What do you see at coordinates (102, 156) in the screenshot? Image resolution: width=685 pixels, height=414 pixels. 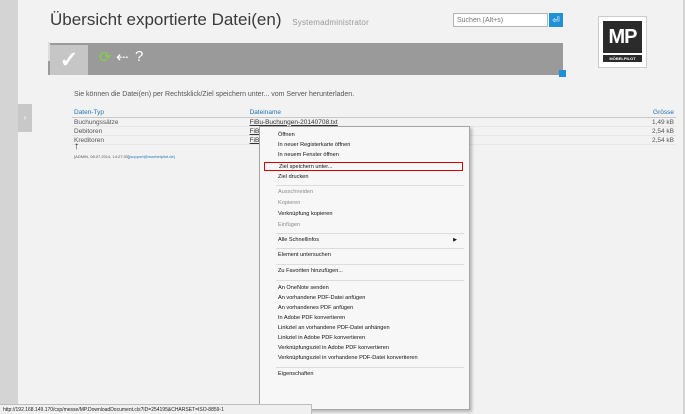 I see `footer-timestamp: [ADMIN, 08.07.2014, 14:27:33]` at bounding box center [102, 156].